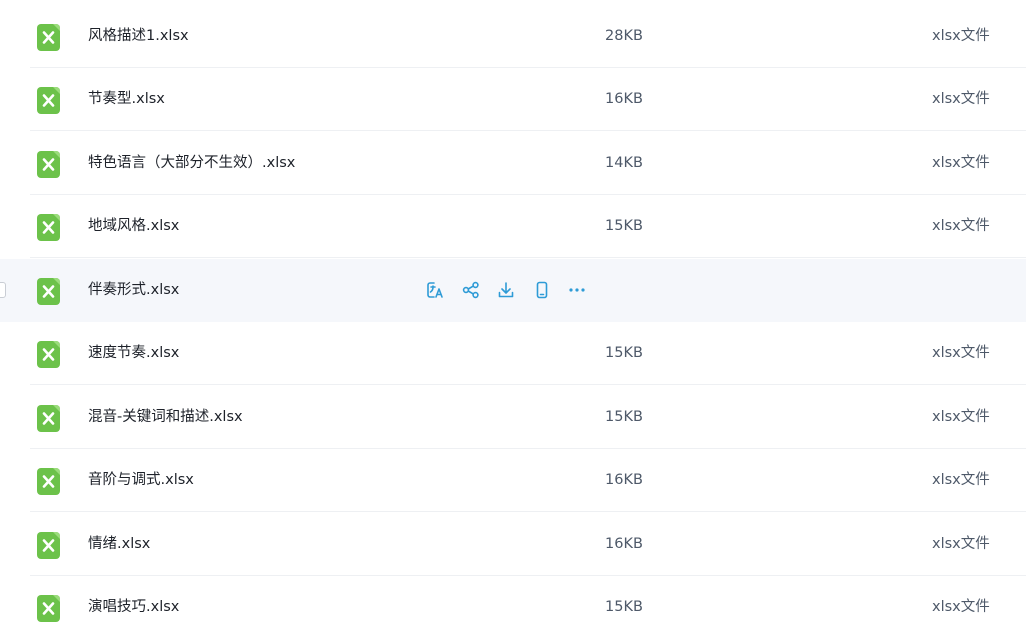 The width and height of the screenshot is (1026, 635). I want to click on file-name: 地域风格.xlsx, so click(133, 226).